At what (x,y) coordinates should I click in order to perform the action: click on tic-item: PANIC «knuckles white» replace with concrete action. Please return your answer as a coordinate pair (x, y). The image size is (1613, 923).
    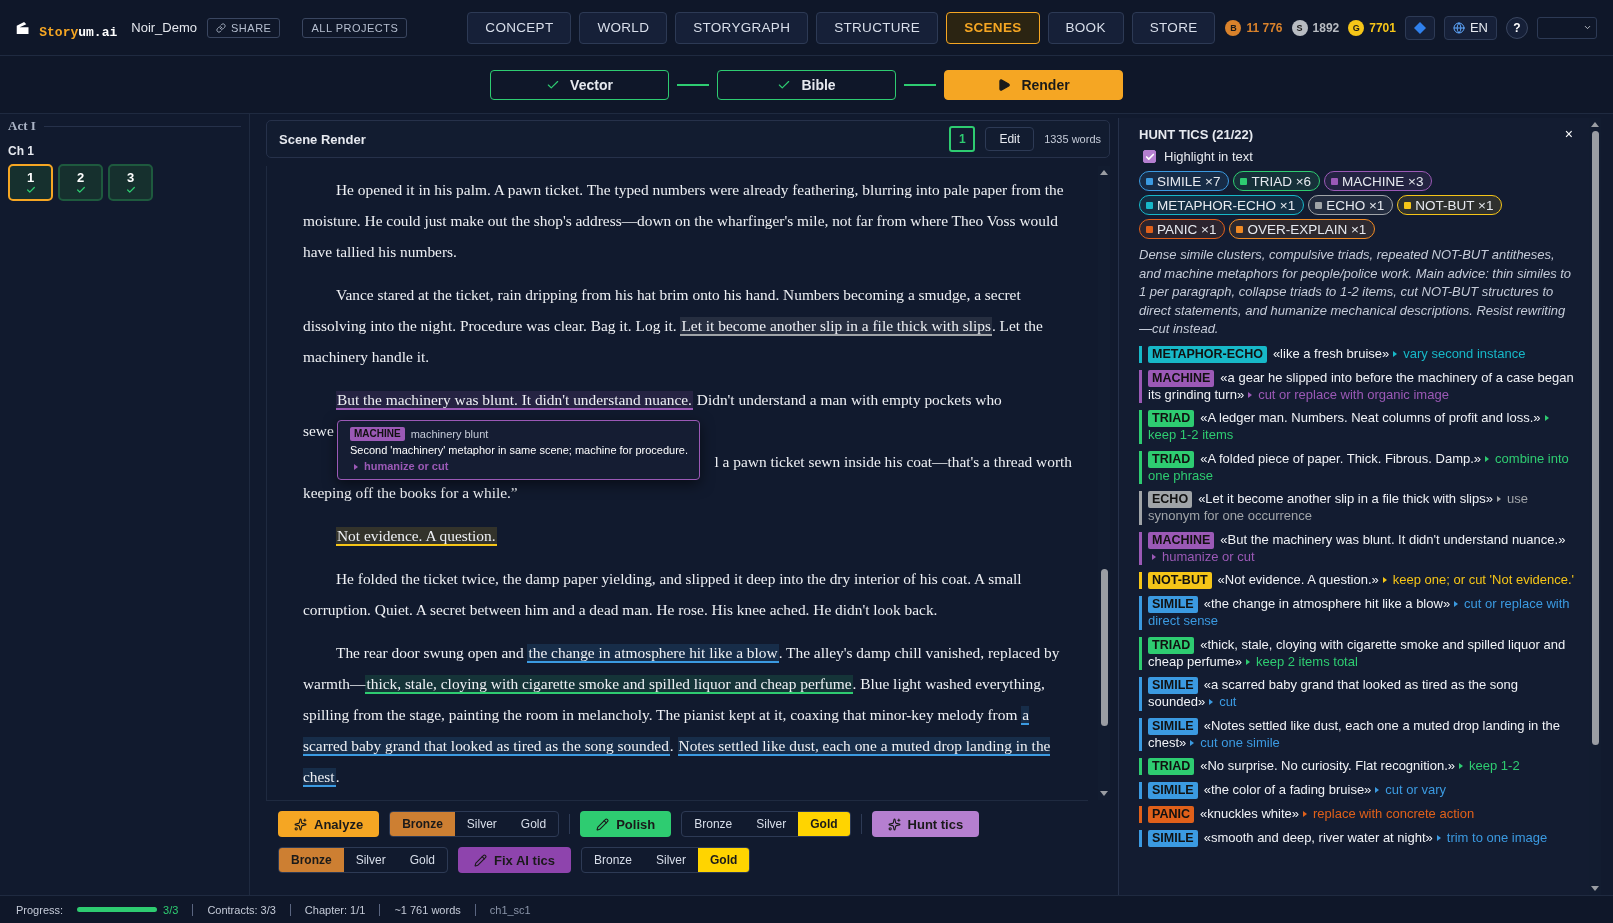
    Looking at the image, I should click on (1358, 814).